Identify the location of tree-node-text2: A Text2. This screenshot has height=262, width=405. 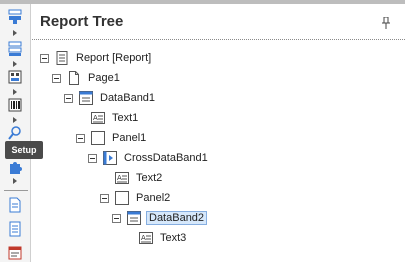
(139, 178).